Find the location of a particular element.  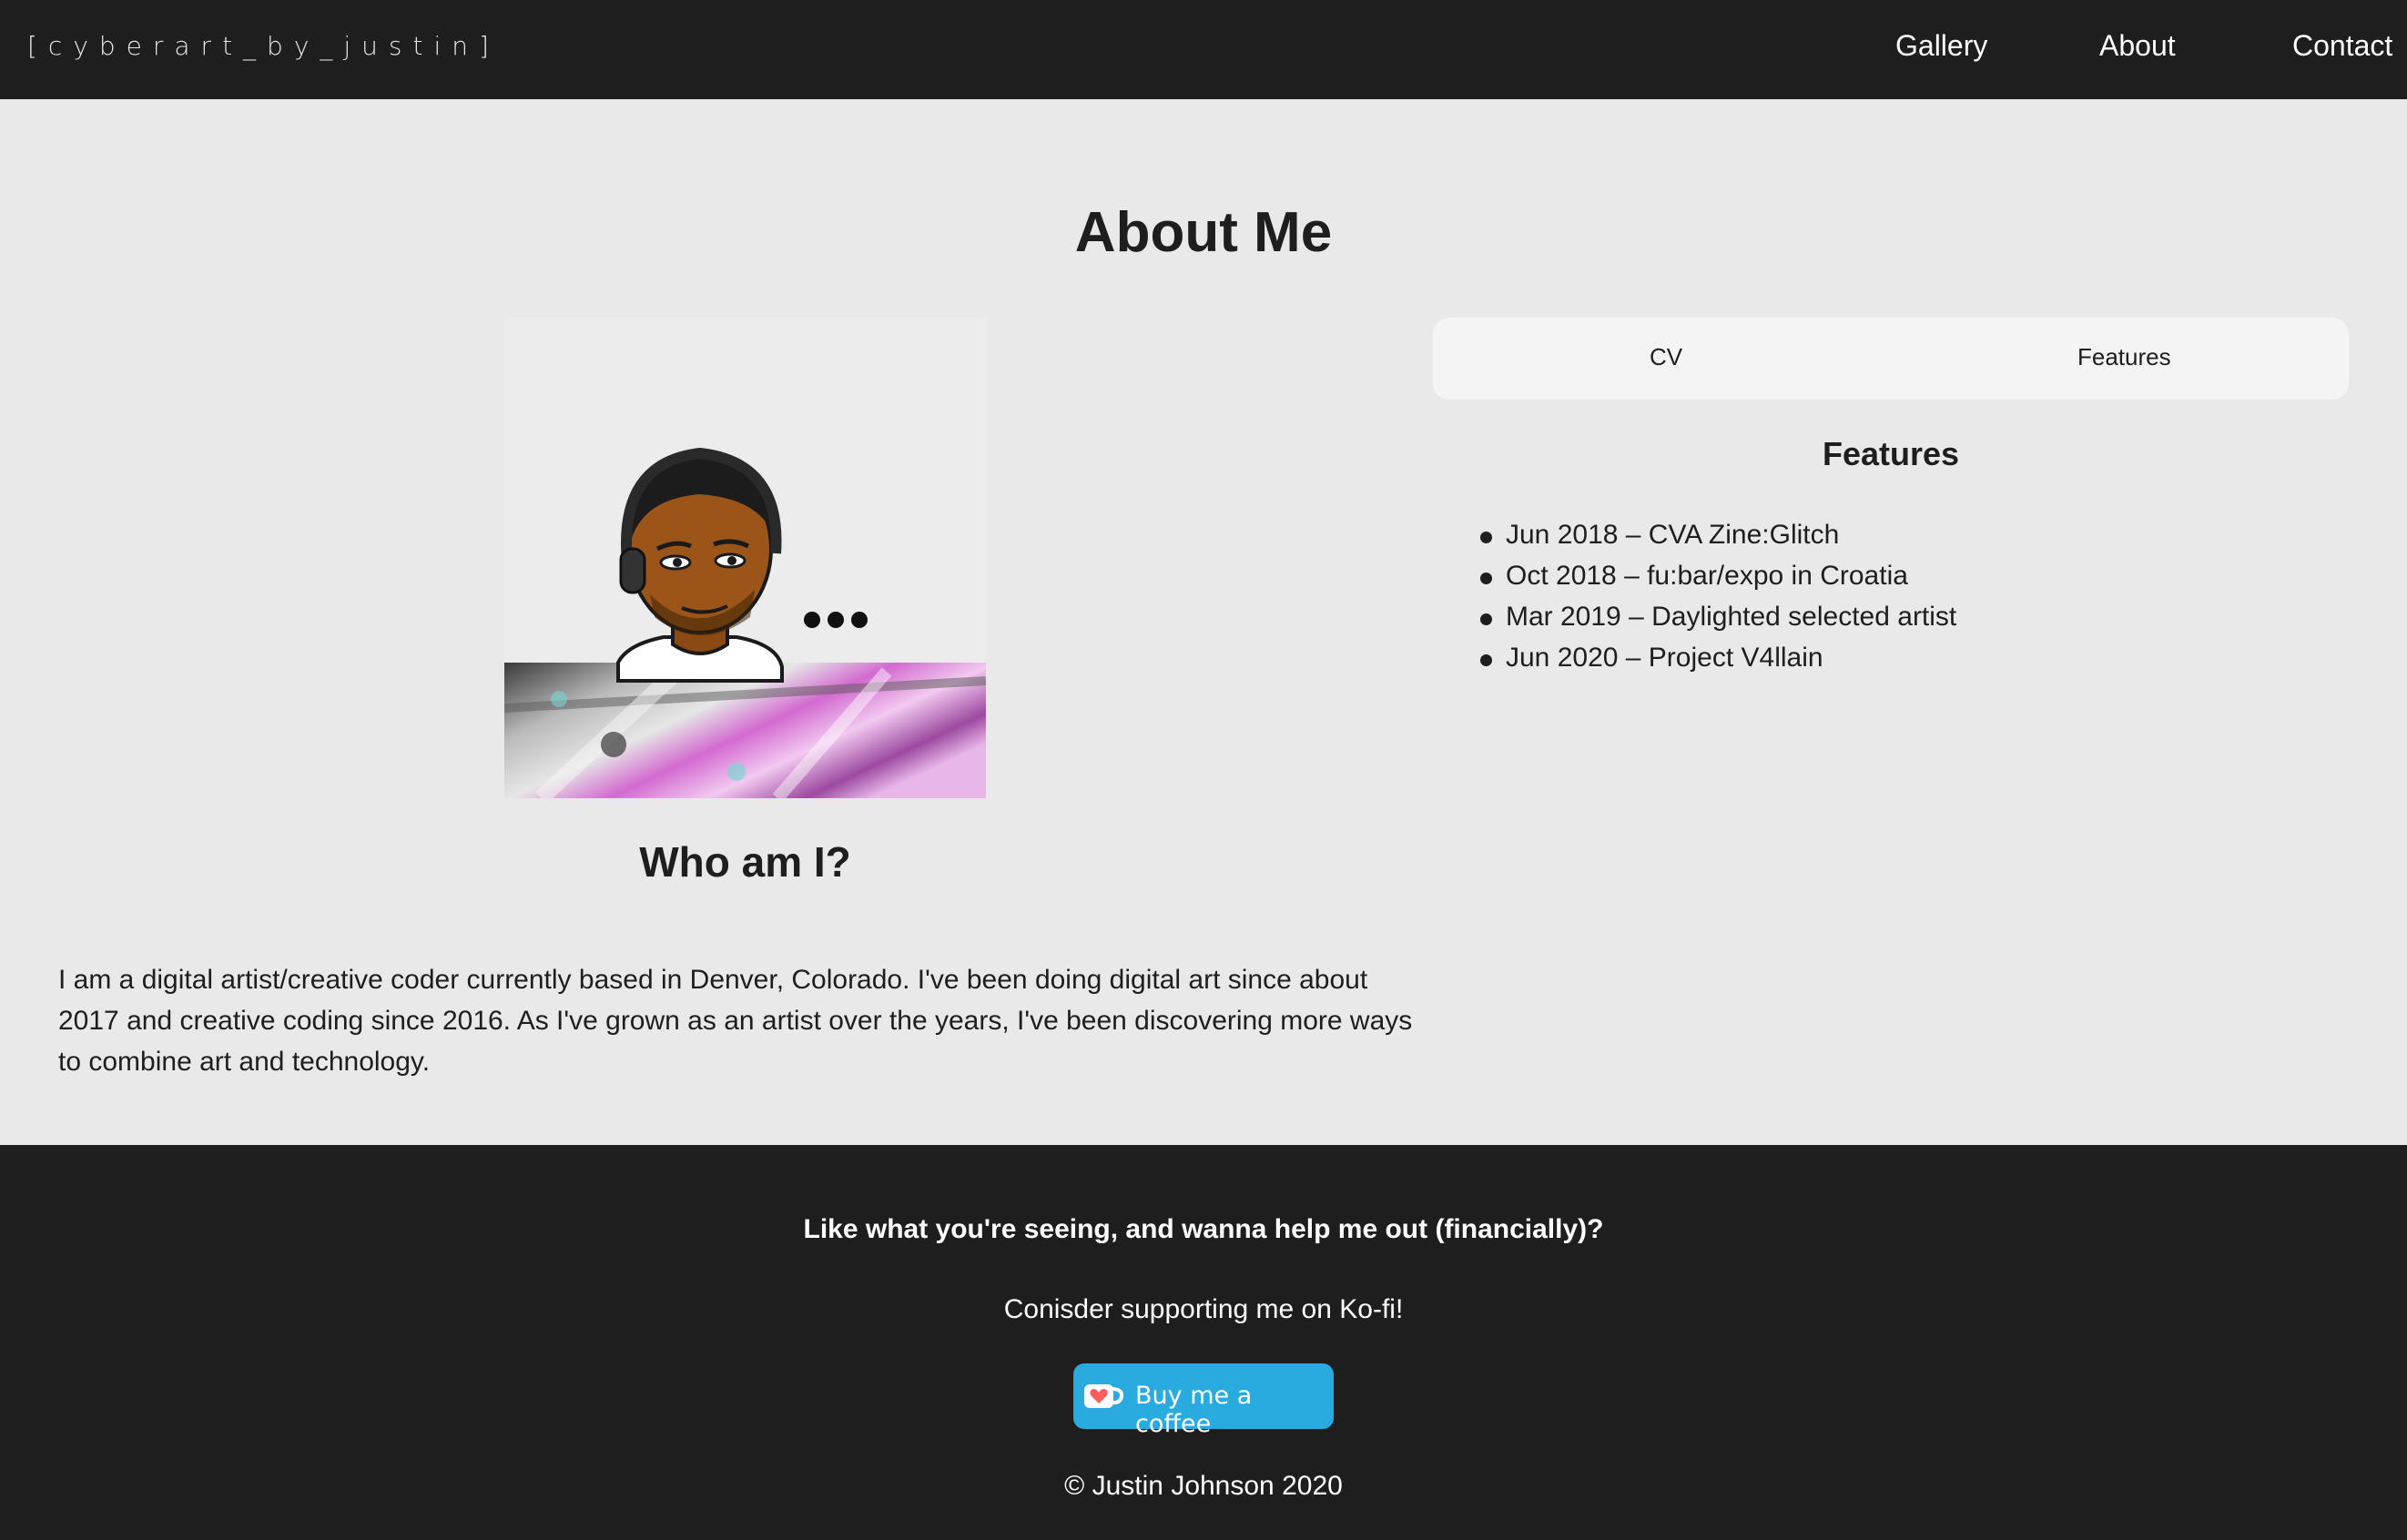

list-item: Jun 2020 – Project V4llain is located at coordinates (1718, 657).